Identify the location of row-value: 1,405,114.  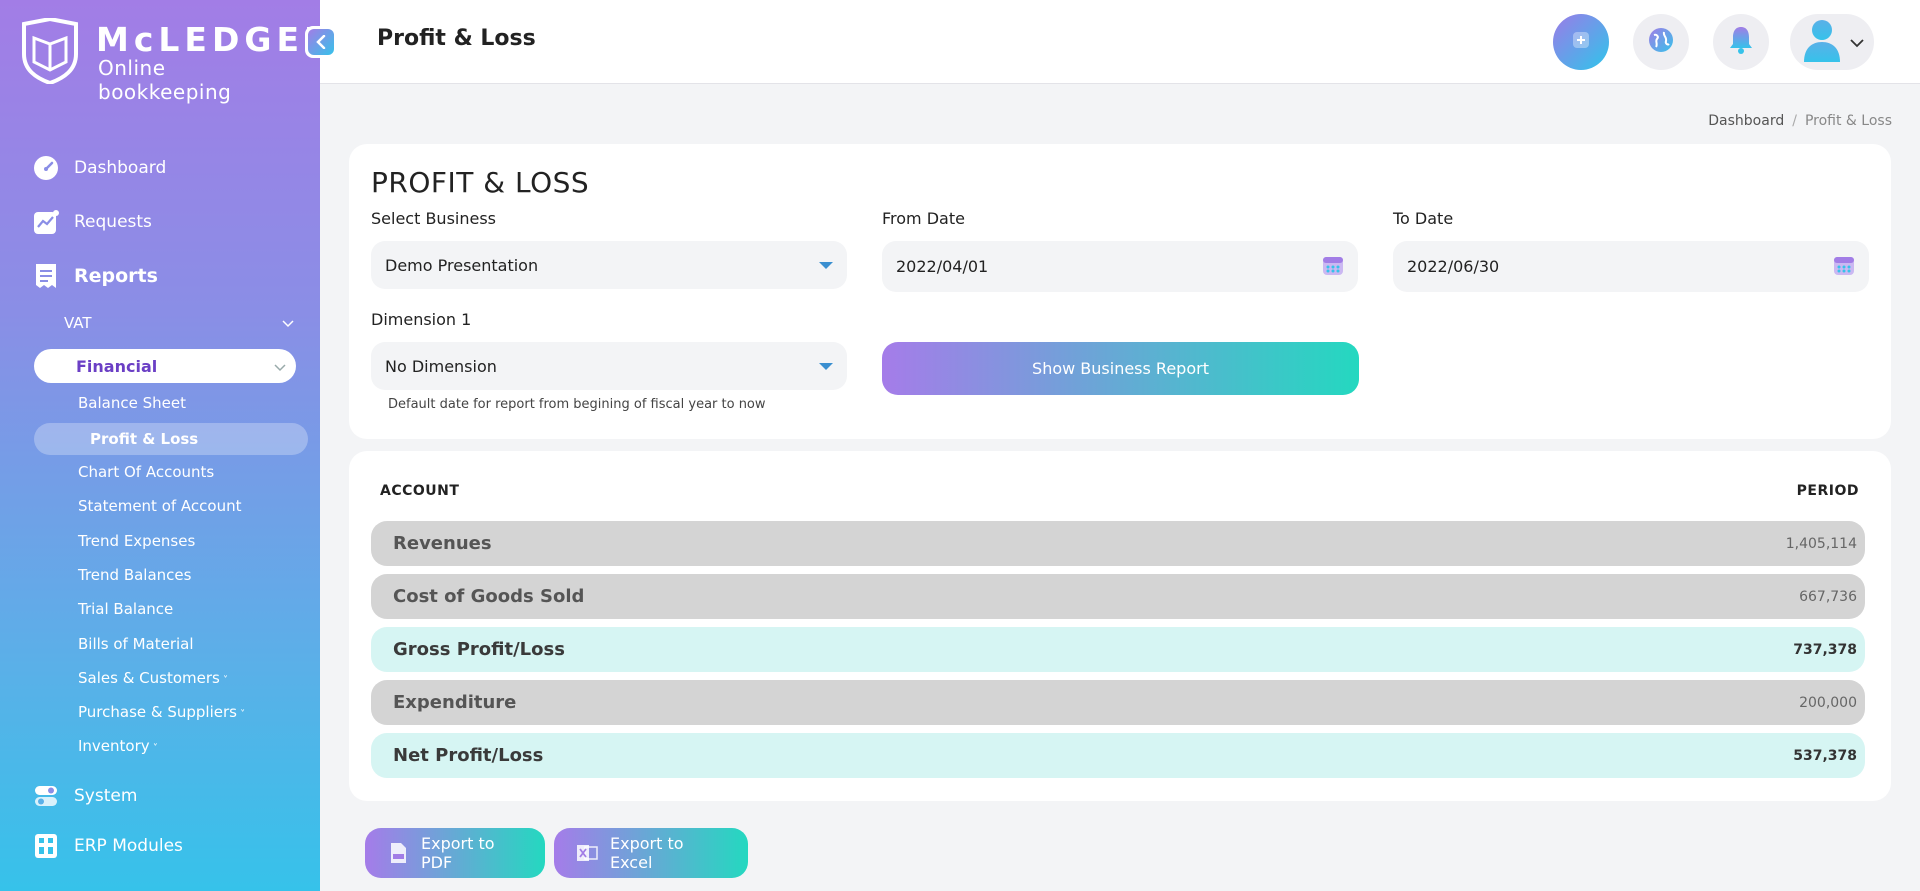
(1821, 543).